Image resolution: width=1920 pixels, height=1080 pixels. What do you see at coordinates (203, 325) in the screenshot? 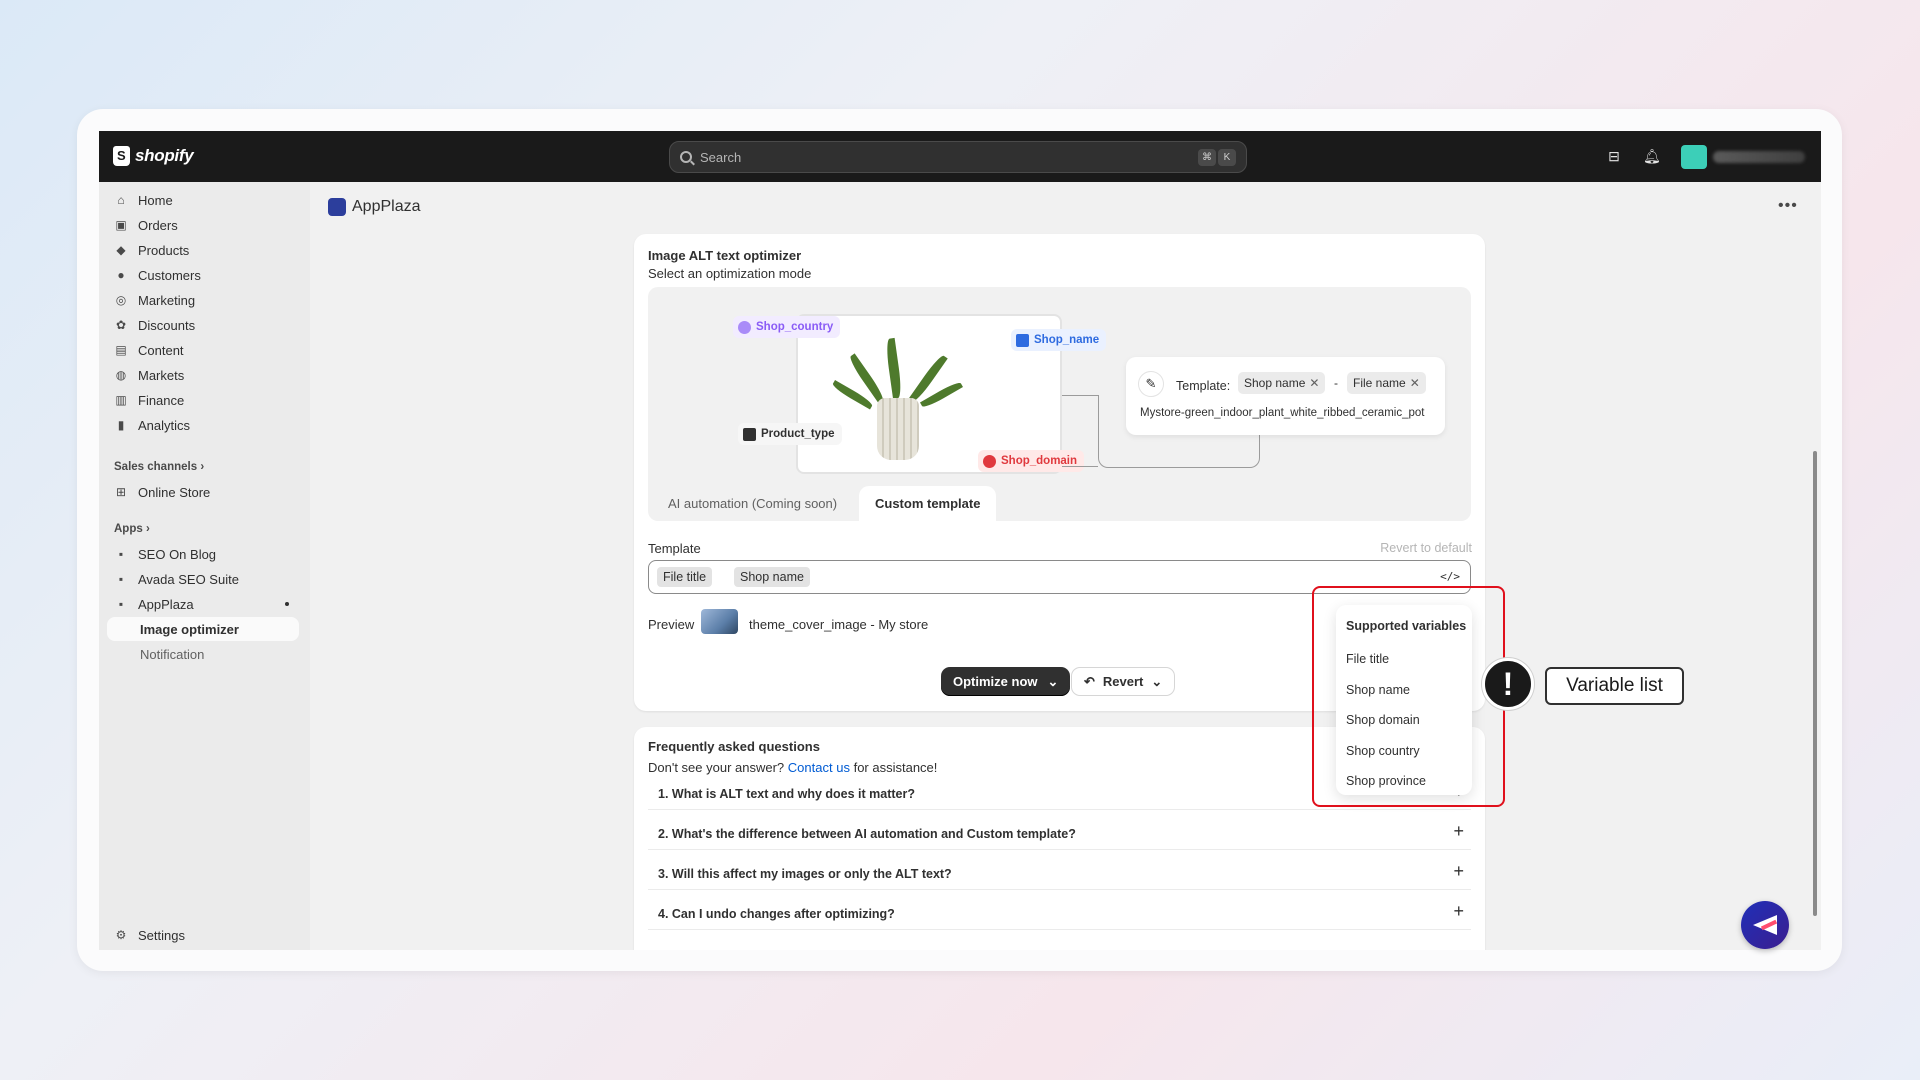
I see `sidebar-item-discounts: ✿ Discounts` at bounding box center [203, 325].